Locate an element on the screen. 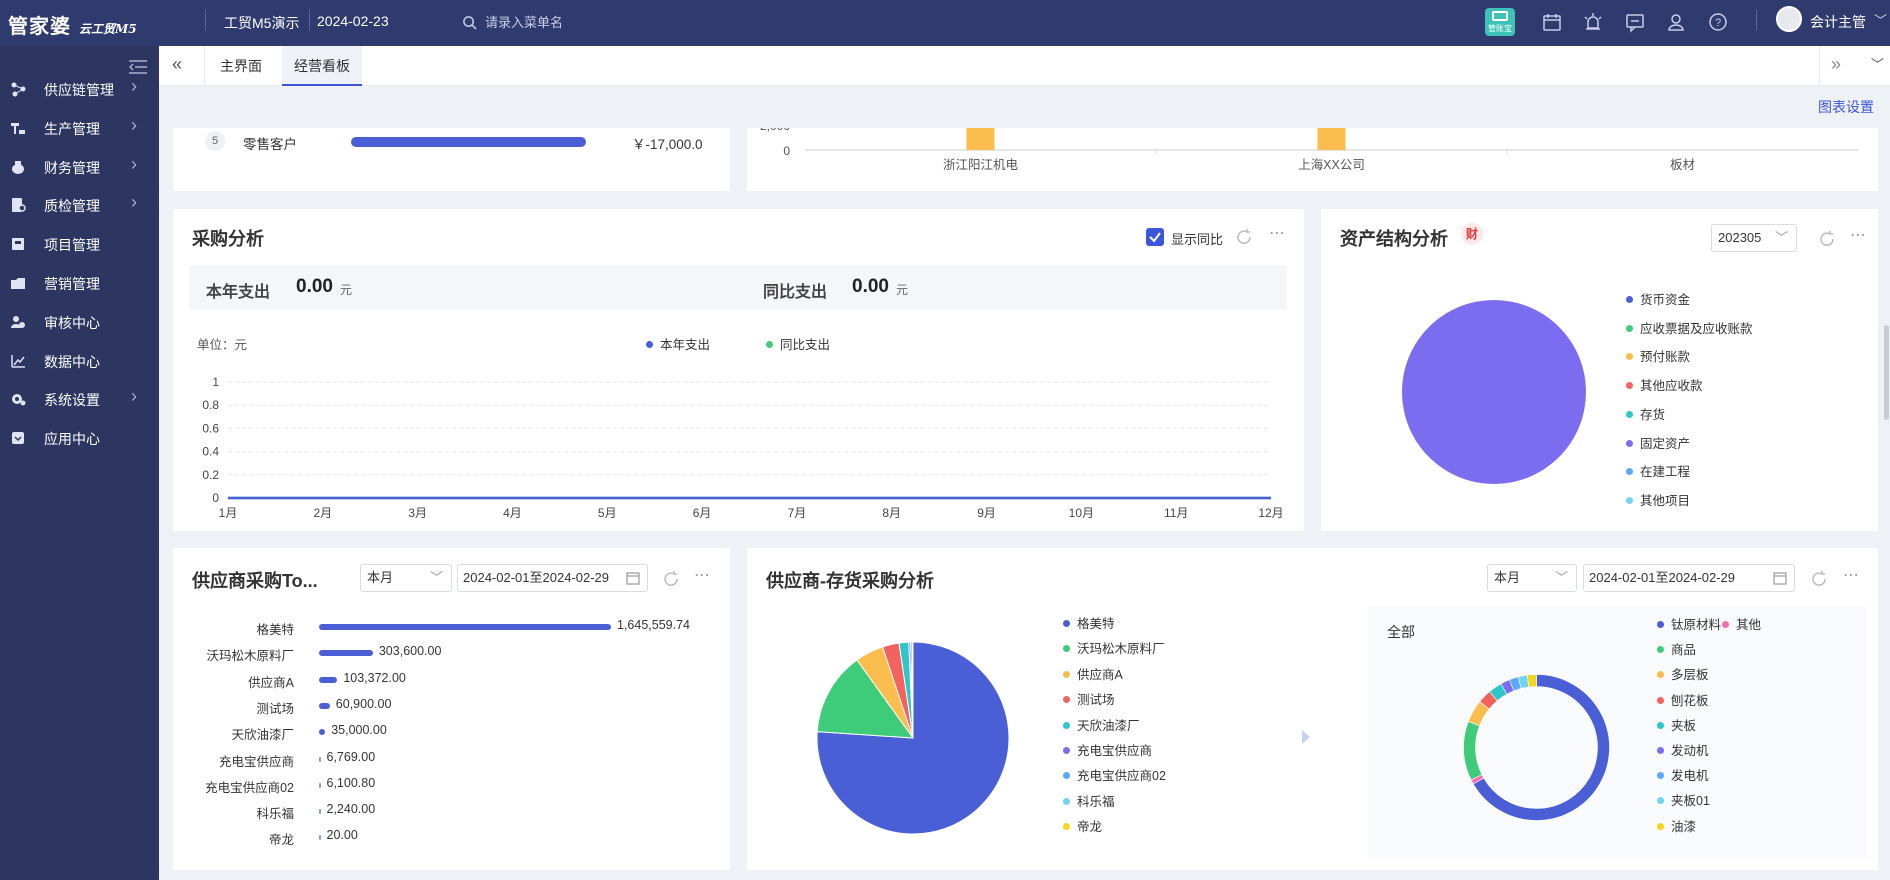 The image size is (1890, 880). legend-item: 沃玛松木原料厂 is located at coordinates (1114, 647).